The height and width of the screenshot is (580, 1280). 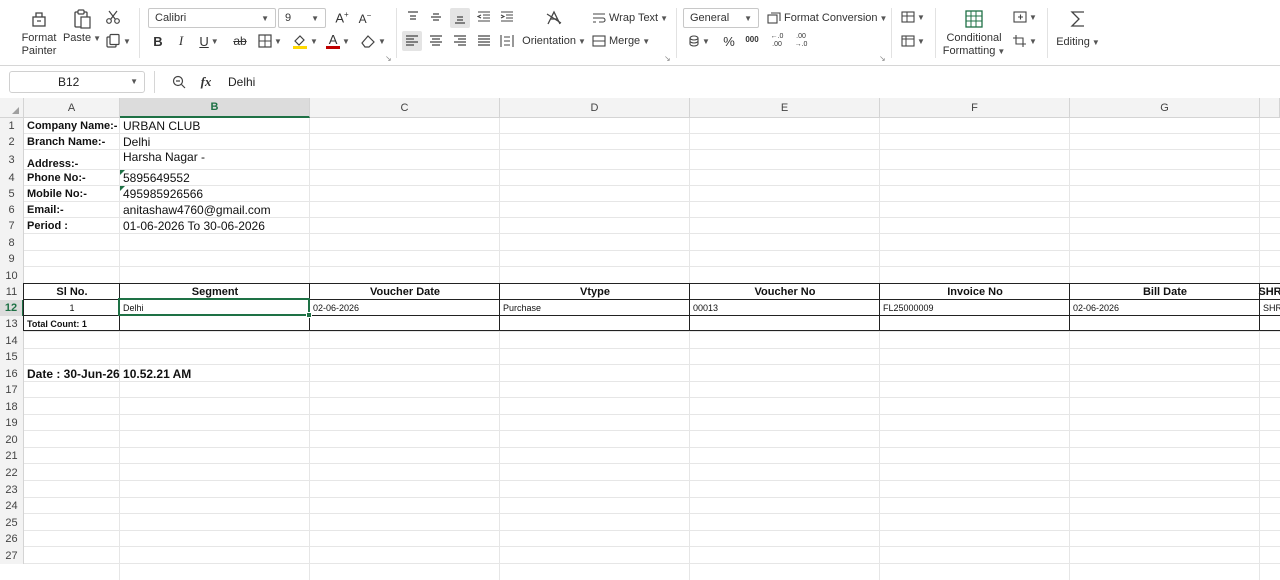 I want to click on column-header-f: F, so click(x=975, y=108).